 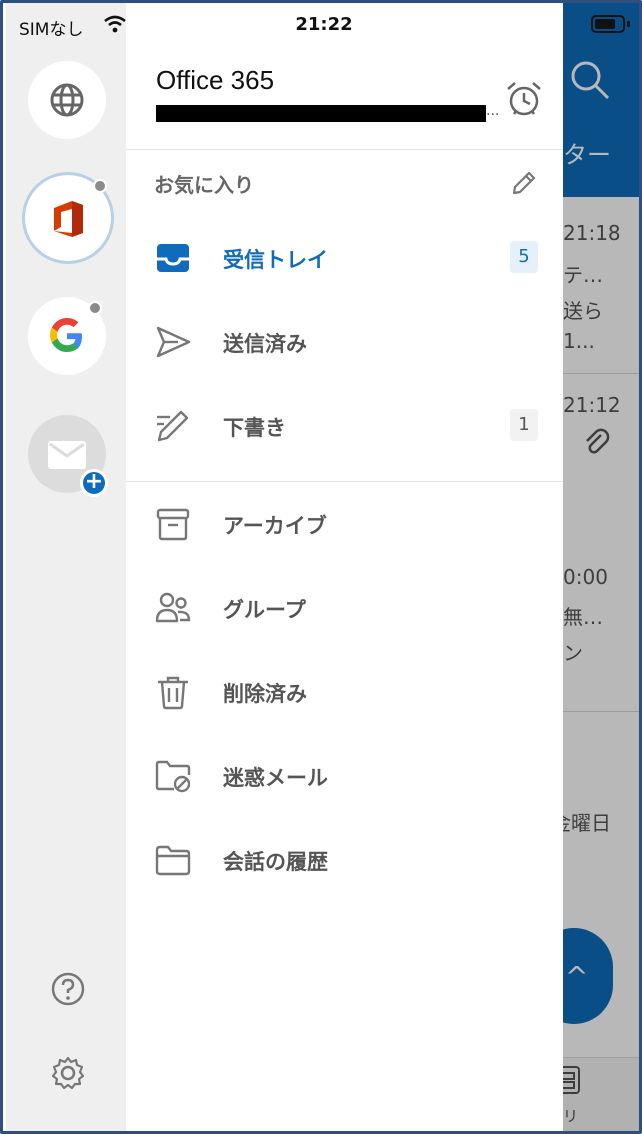 I want to click on folder-label: 下書き, so click(x=254, y=428).